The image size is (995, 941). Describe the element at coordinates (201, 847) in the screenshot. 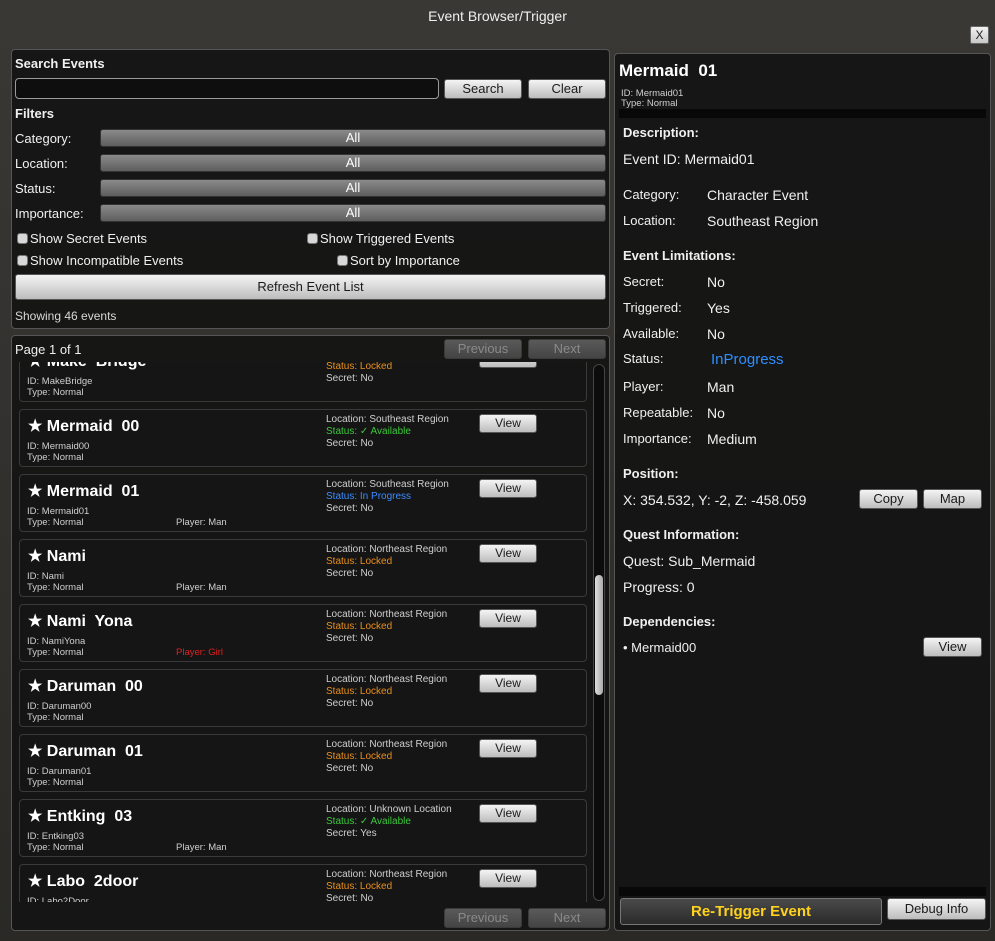

I see `event-player: Player: Man` at that location.